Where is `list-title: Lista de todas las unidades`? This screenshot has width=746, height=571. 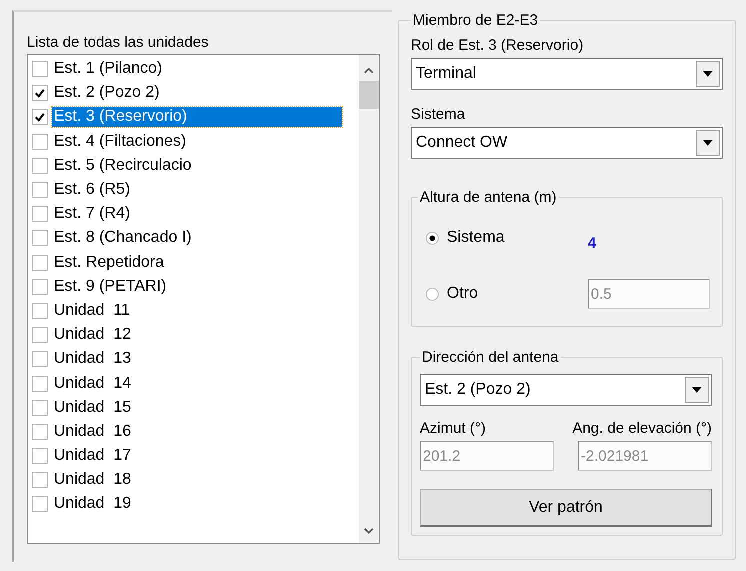 list-title: Lista de todas las unidades is located at coordinates (118, 42).